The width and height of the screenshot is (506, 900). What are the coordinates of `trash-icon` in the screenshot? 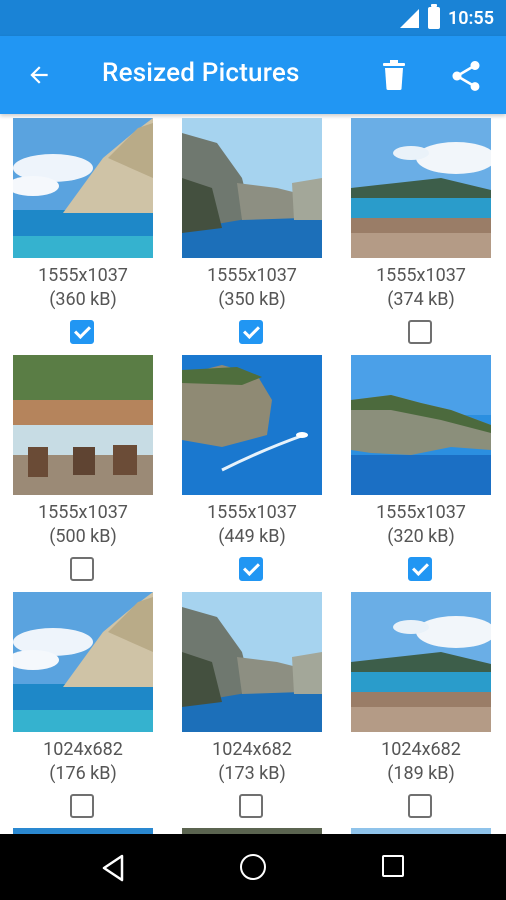 It's located at (394, 75).